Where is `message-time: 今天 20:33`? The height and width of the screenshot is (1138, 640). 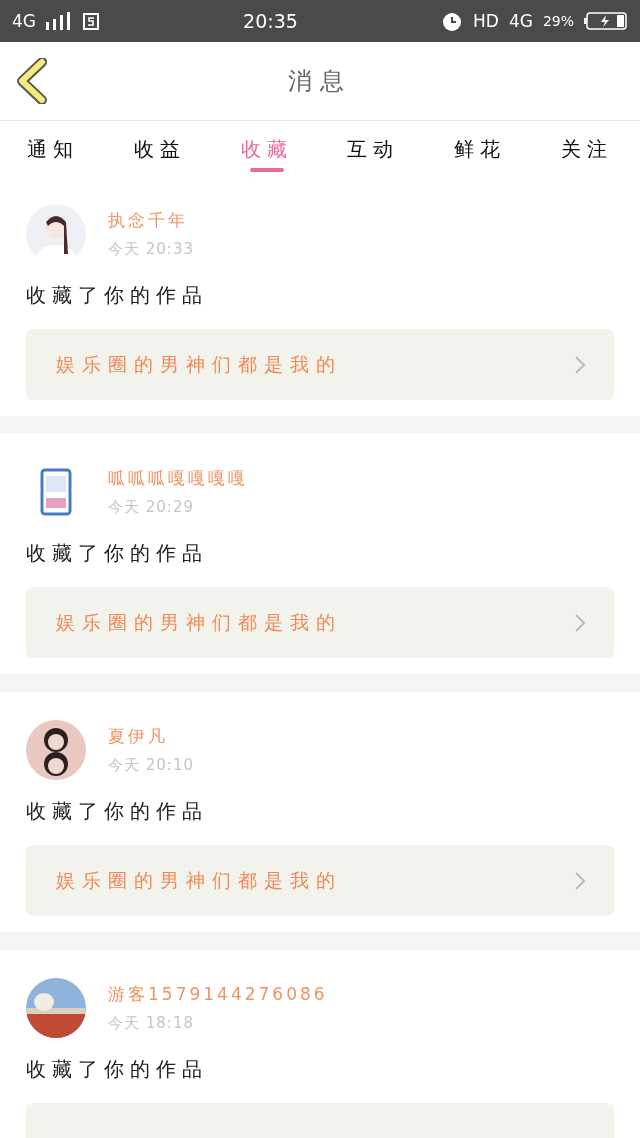 message-time: 今天 20:33 is located at coordinates (151, 249).